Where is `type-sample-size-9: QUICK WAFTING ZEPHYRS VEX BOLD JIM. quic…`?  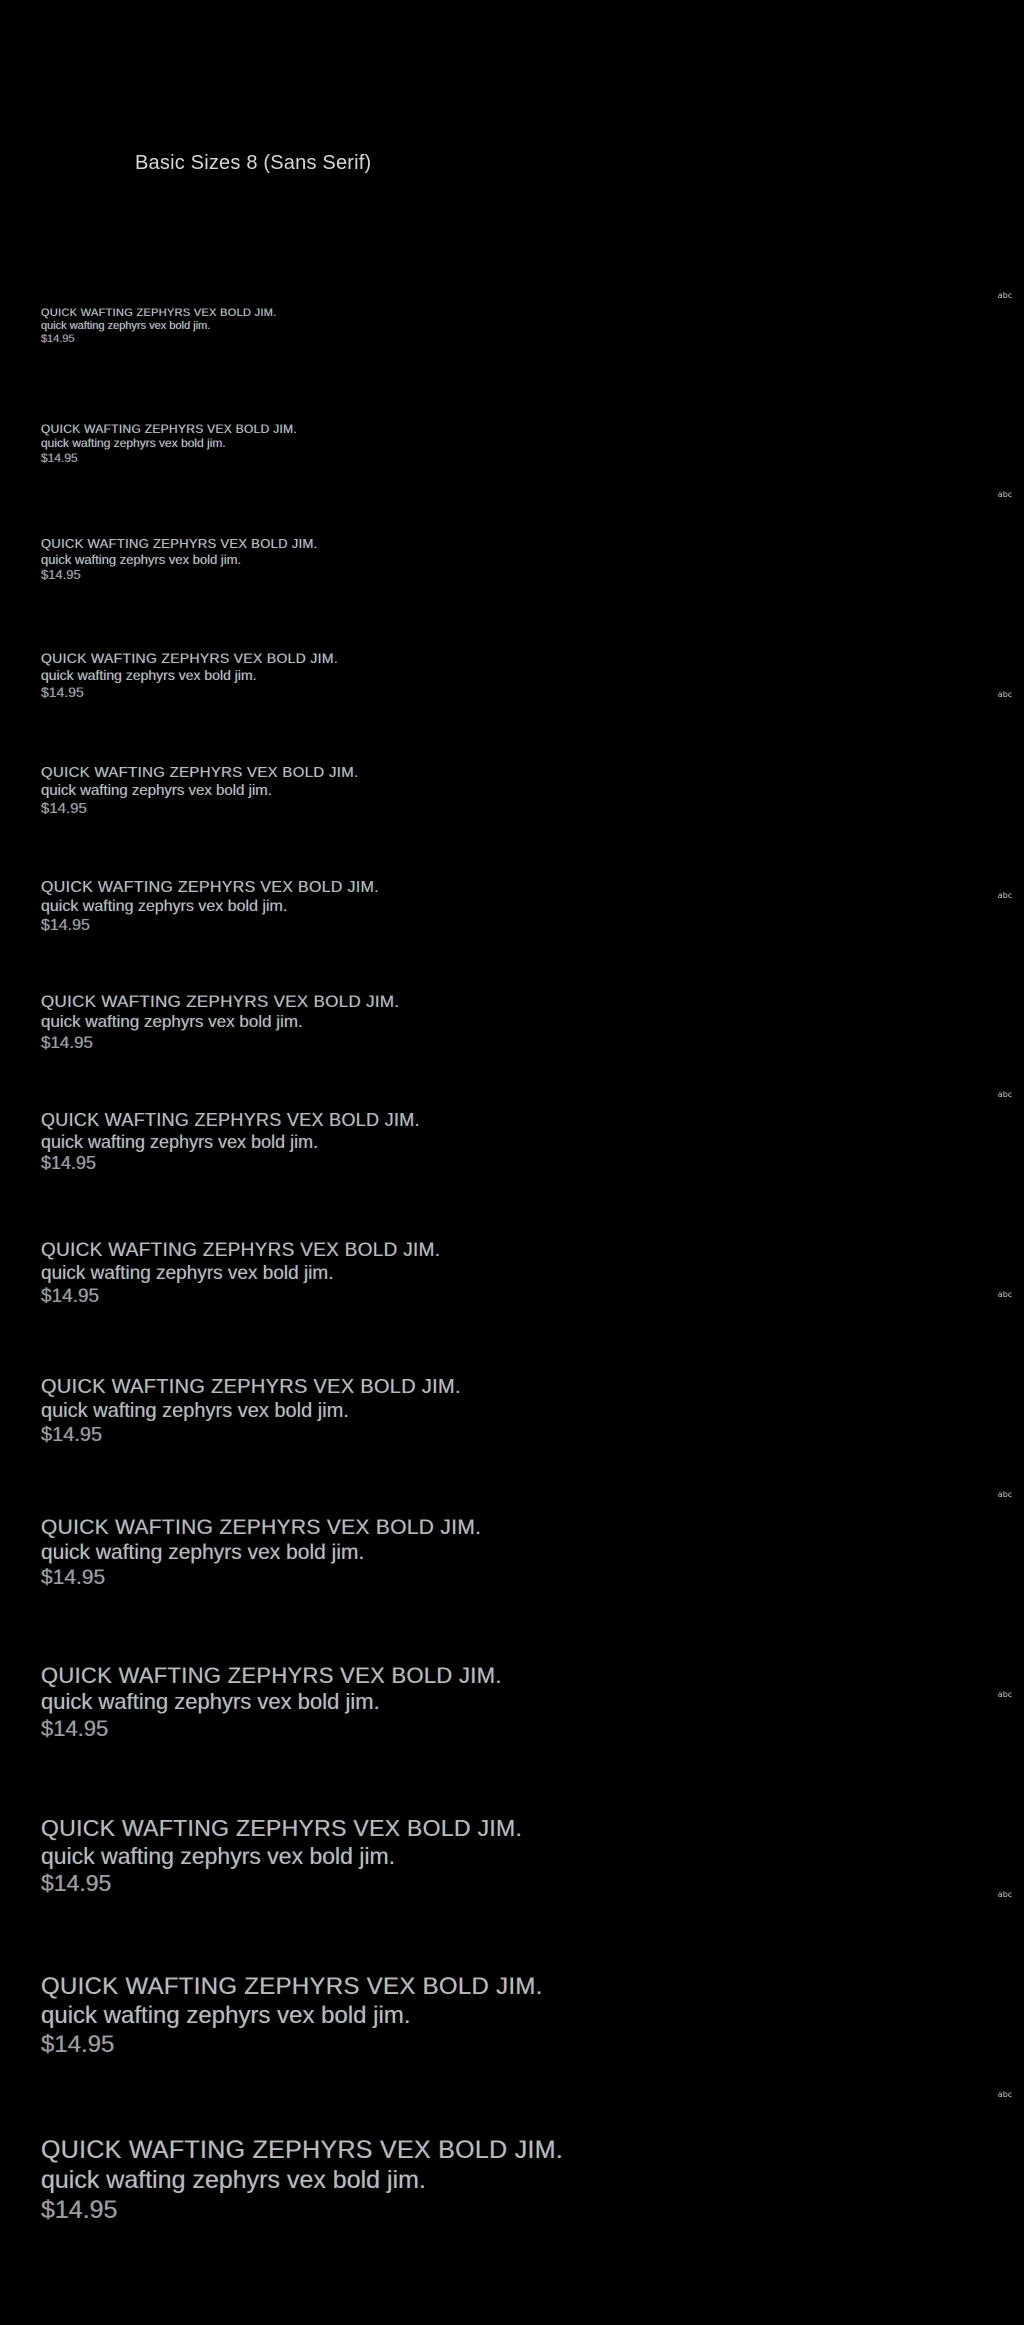 type-sample-size-9: QUICK WAFTING ZEPHYRS VEX BOLD JIM. quic… is located at coordinates (169, 443).